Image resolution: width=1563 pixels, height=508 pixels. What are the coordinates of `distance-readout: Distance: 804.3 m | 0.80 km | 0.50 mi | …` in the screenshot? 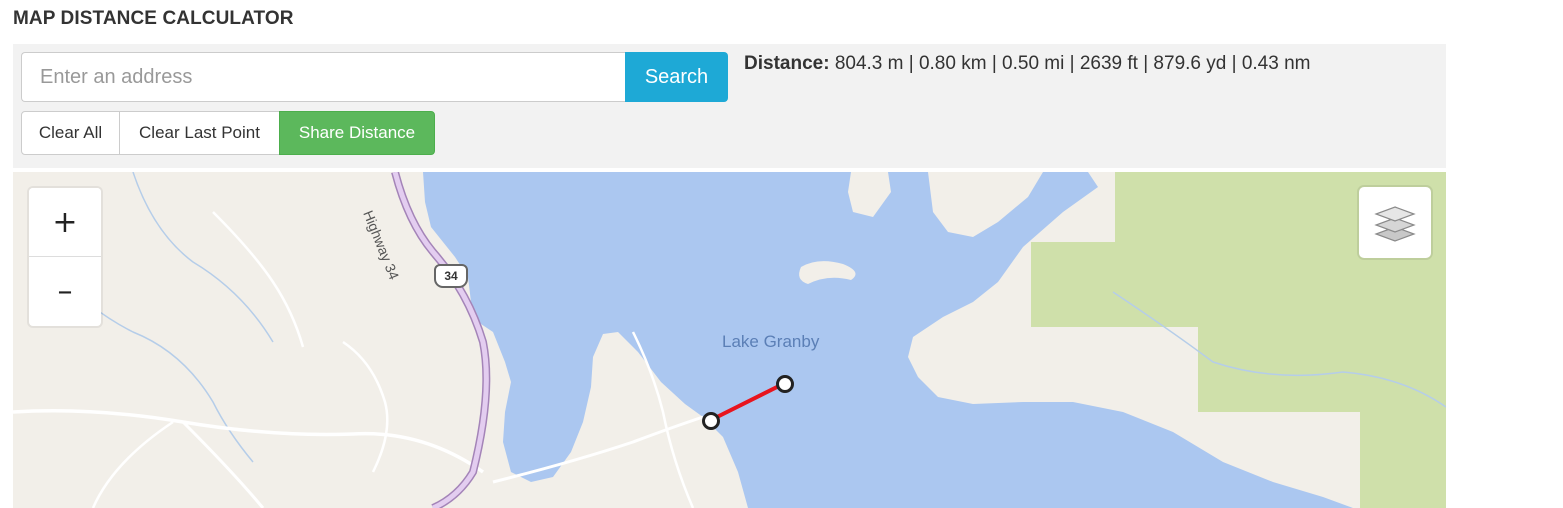 It's located at (1027, 64).